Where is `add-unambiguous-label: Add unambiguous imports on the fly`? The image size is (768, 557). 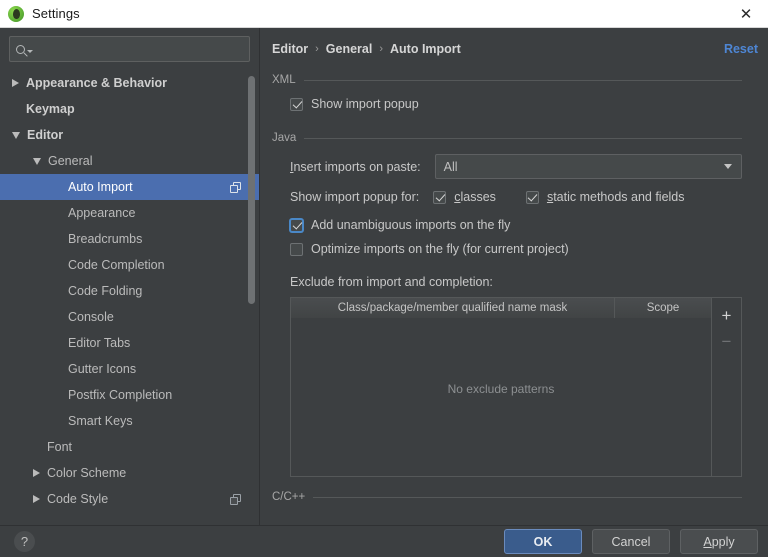 add-unambiguous-label: Add unambiguous imports on the fly is located at coordinates (411, 225).